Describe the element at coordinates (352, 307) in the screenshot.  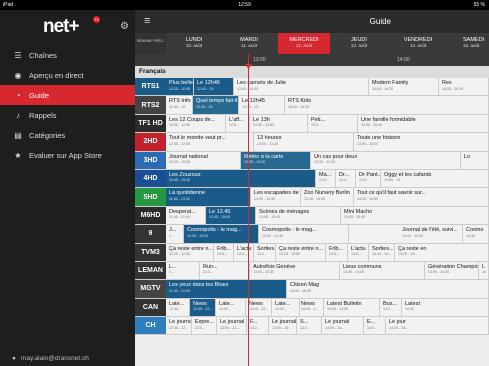
I see `program-cell: Latest Bulletin 14:00 - 14:20` at that location.